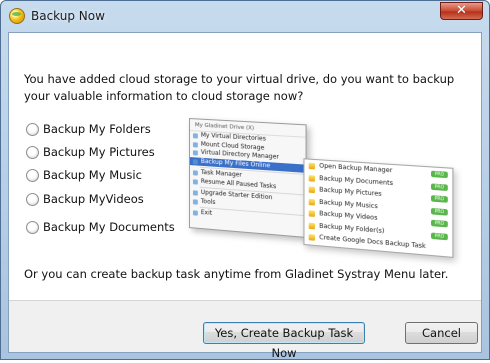  I want to click on window-title: Backup Now, so click(68, 16).